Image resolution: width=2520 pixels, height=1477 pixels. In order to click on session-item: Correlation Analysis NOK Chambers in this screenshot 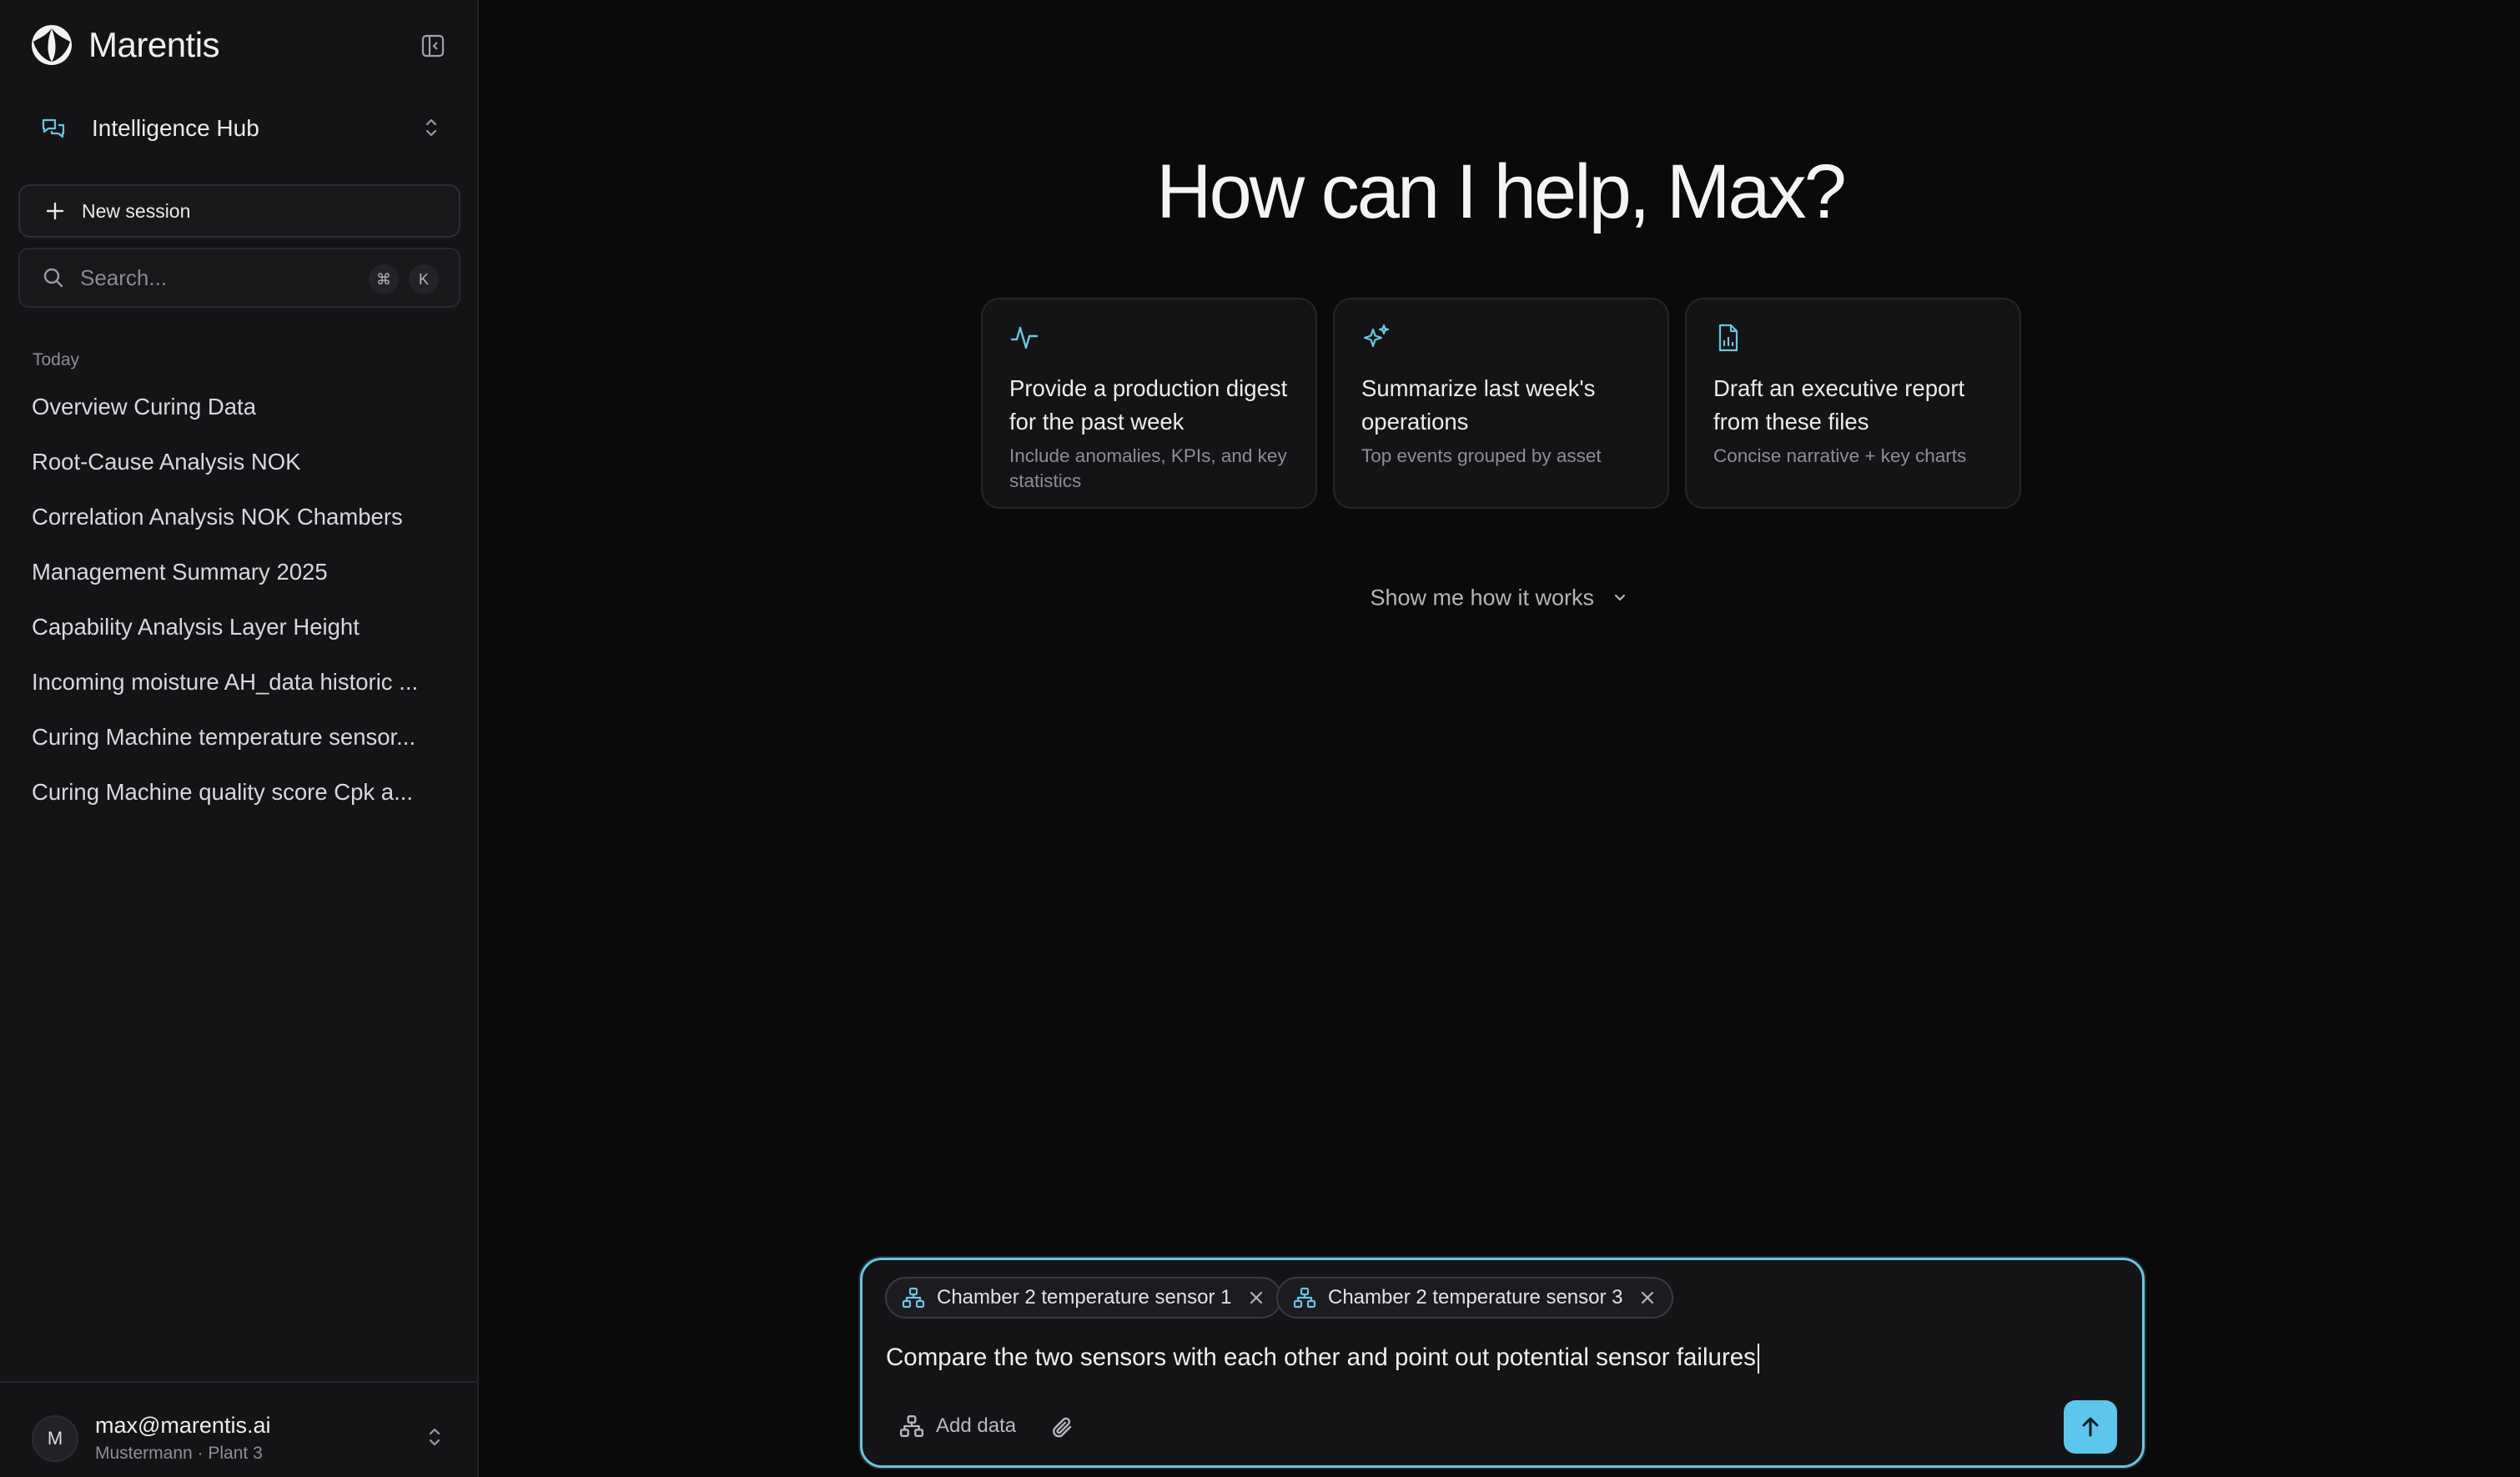, I will do `click(238, 517)`.